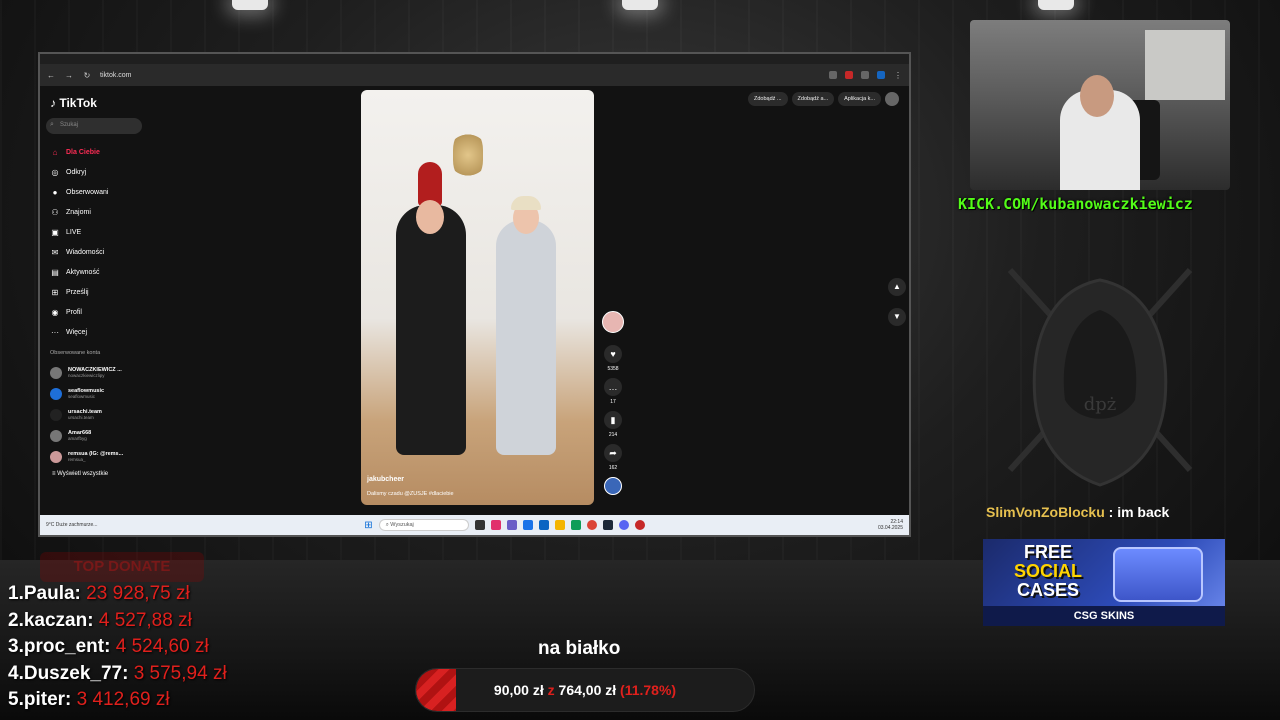  Describe the element at coordinates (117, 596) in the screenshot. I see `donor-row: 1.Paula: 23 928,75 zł` at that location.